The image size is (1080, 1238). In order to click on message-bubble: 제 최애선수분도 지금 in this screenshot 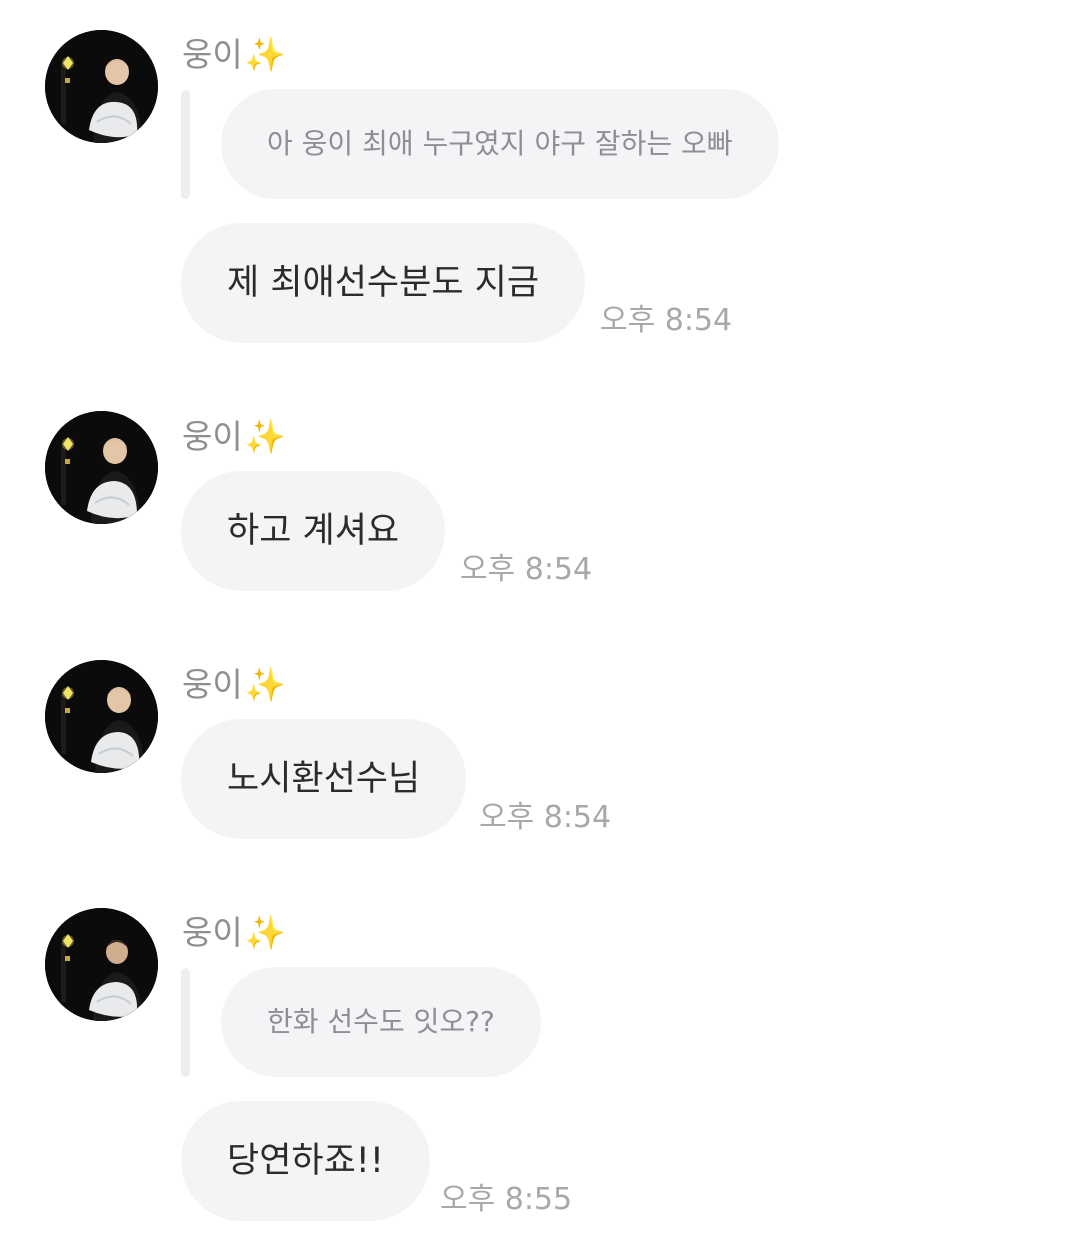, I will do `click(383, 283)`.